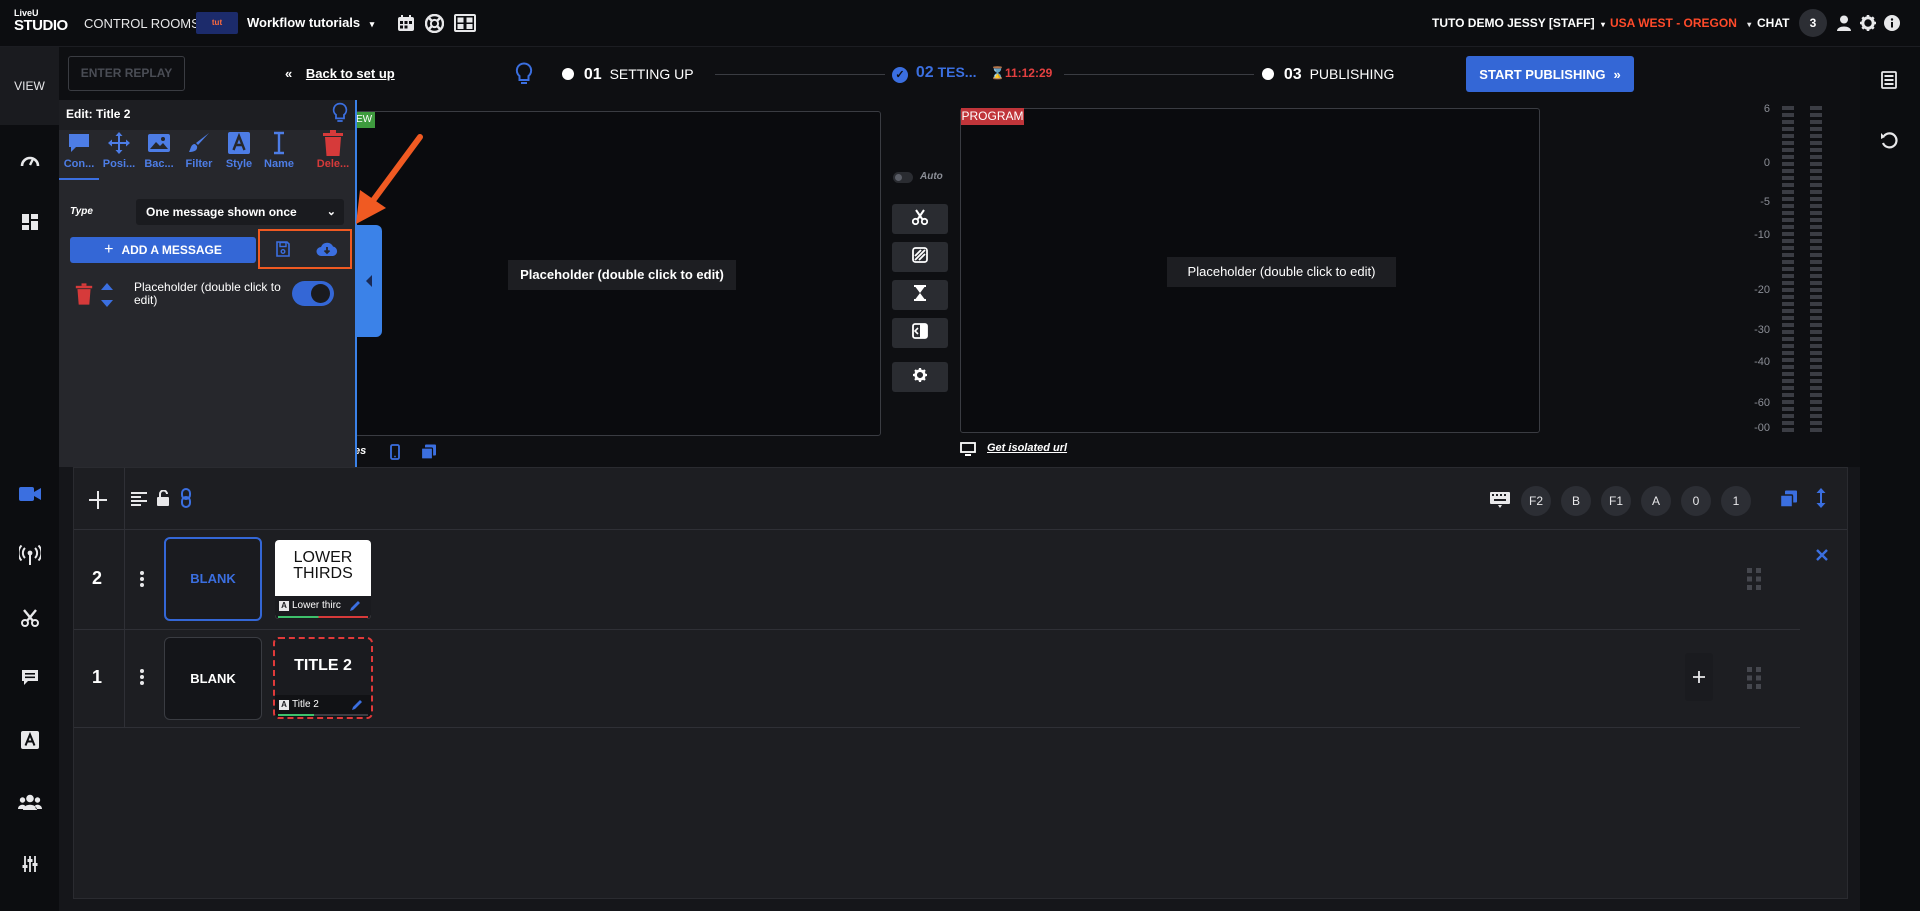 This screenshot has height=911, width=1920. I want to click on shortcut-key-b: B, so click(1576, 501).